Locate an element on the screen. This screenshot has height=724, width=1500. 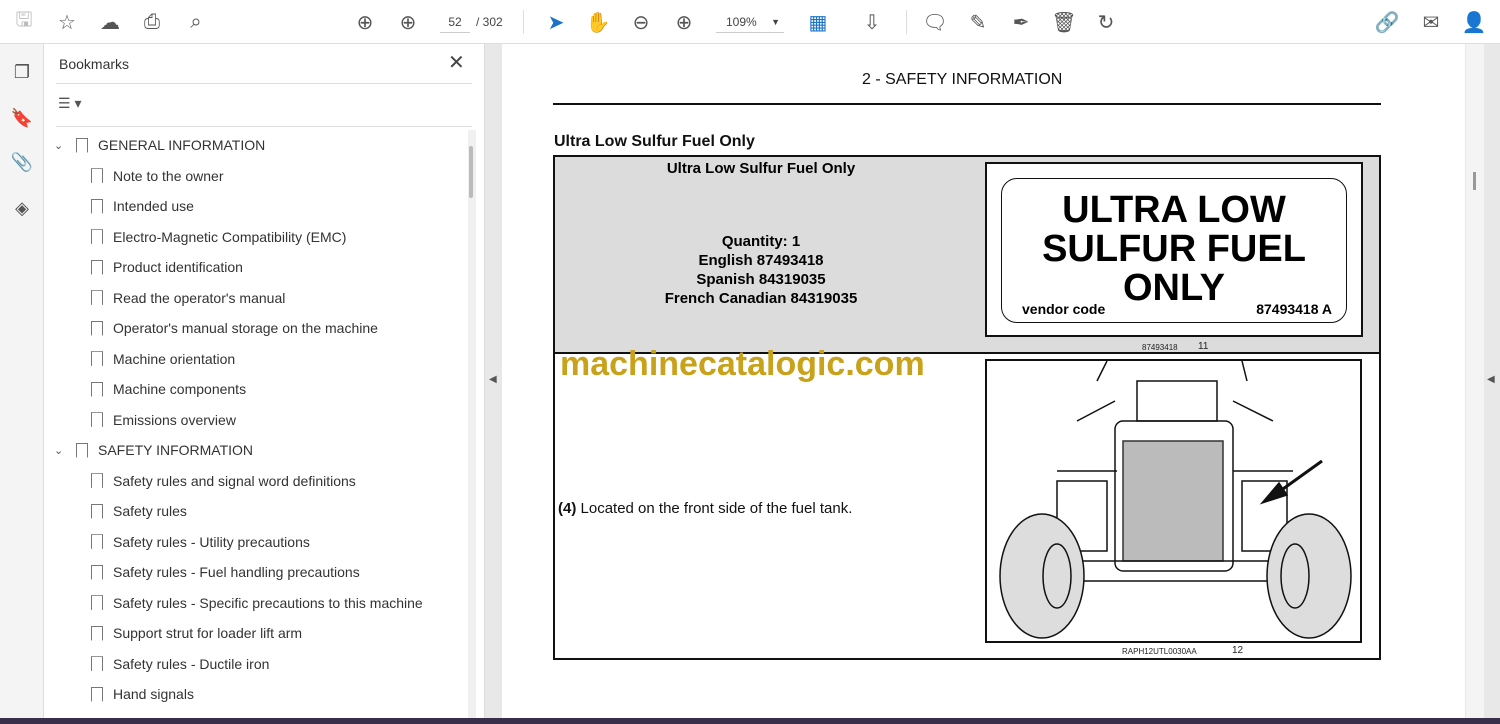
page-number-input: 52 is located at coordinates (455, 22).